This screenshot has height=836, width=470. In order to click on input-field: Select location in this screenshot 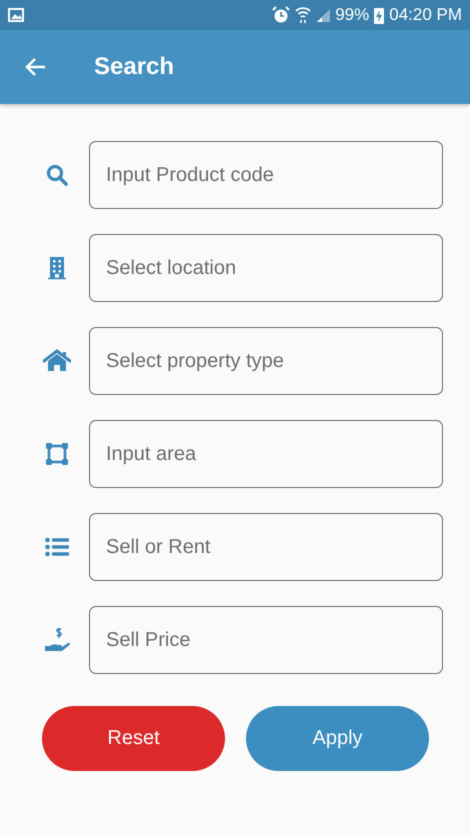, I will do `click(266, 268)`.